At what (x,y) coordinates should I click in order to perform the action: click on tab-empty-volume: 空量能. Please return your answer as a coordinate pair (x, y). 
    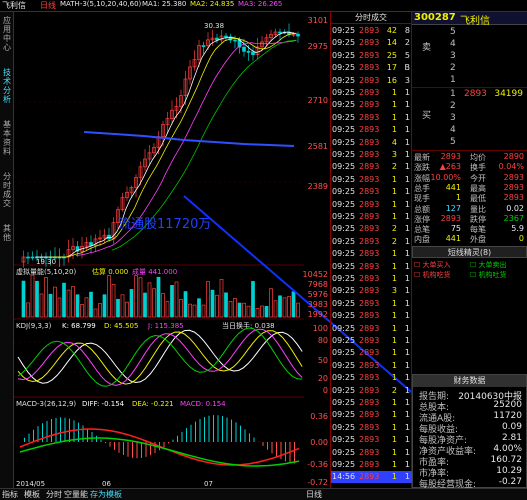
    Looking at the image, I should click on (76, 494).